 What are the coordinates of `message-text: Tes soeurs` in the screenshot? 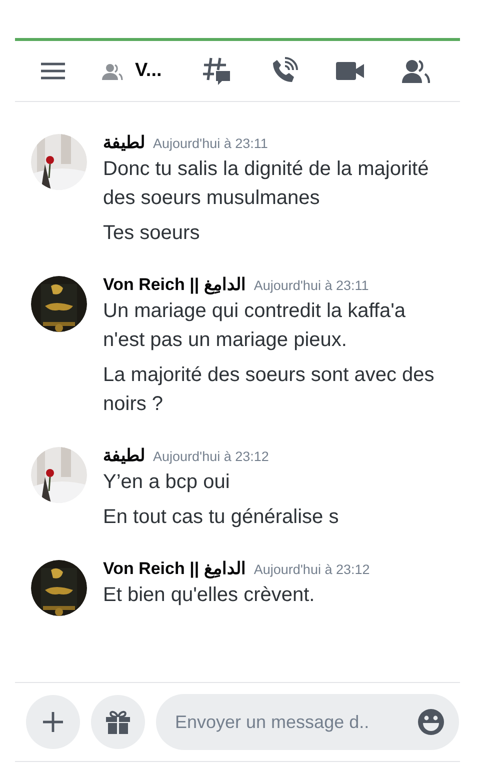 It's located at (152, 233).